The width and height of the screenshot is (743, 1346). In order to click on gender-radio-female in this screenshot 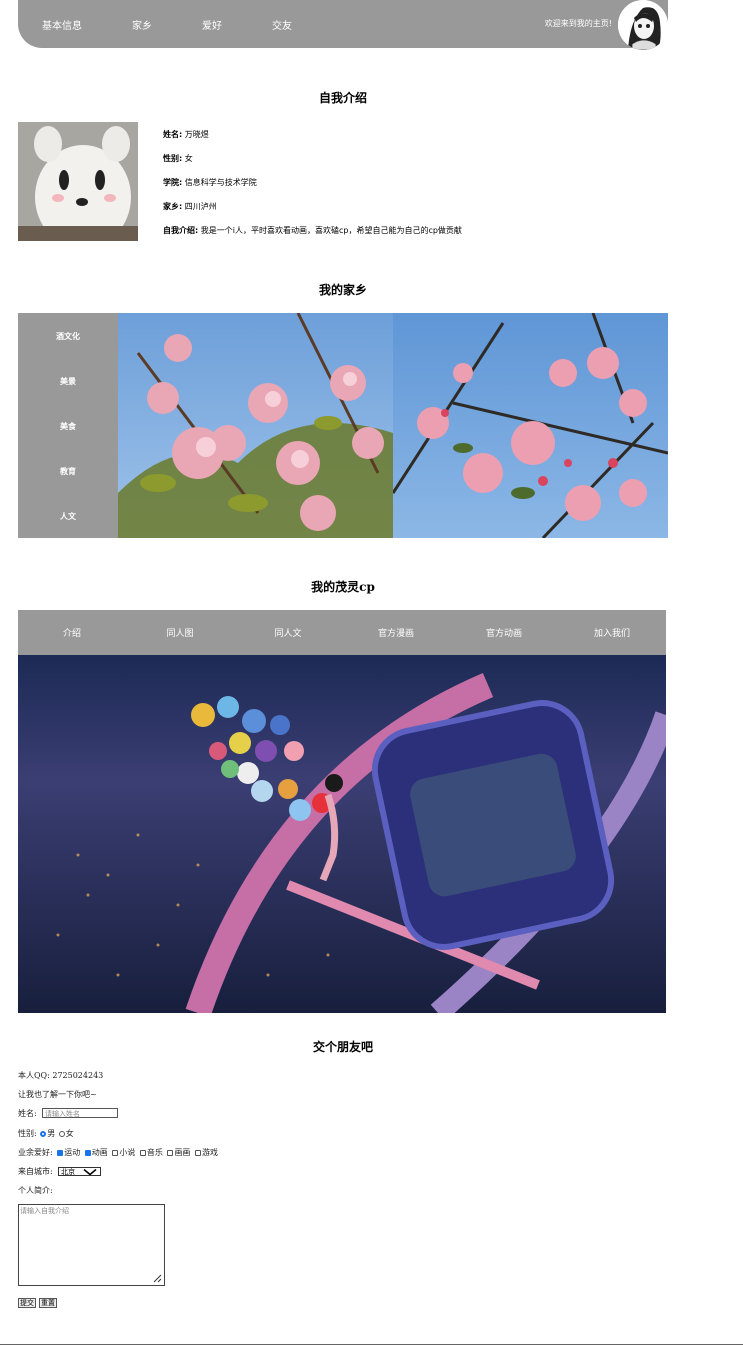, I will do `click(61, 1133)`.